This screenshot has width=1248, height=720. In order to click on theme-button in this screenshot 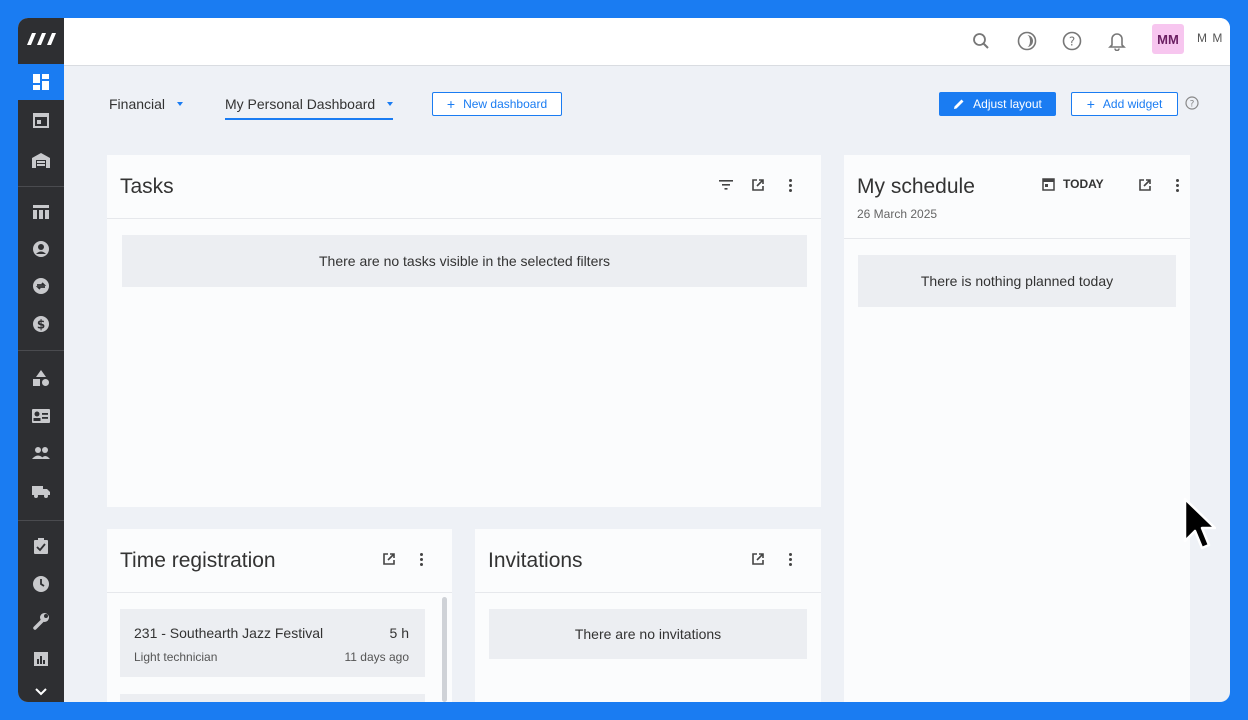, I will do `click(1027, 41)`.